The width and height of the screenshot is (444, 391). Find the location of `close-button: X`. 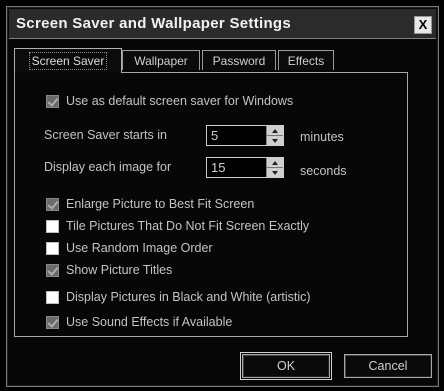

close-button: X is located at coordinates (423, 25).